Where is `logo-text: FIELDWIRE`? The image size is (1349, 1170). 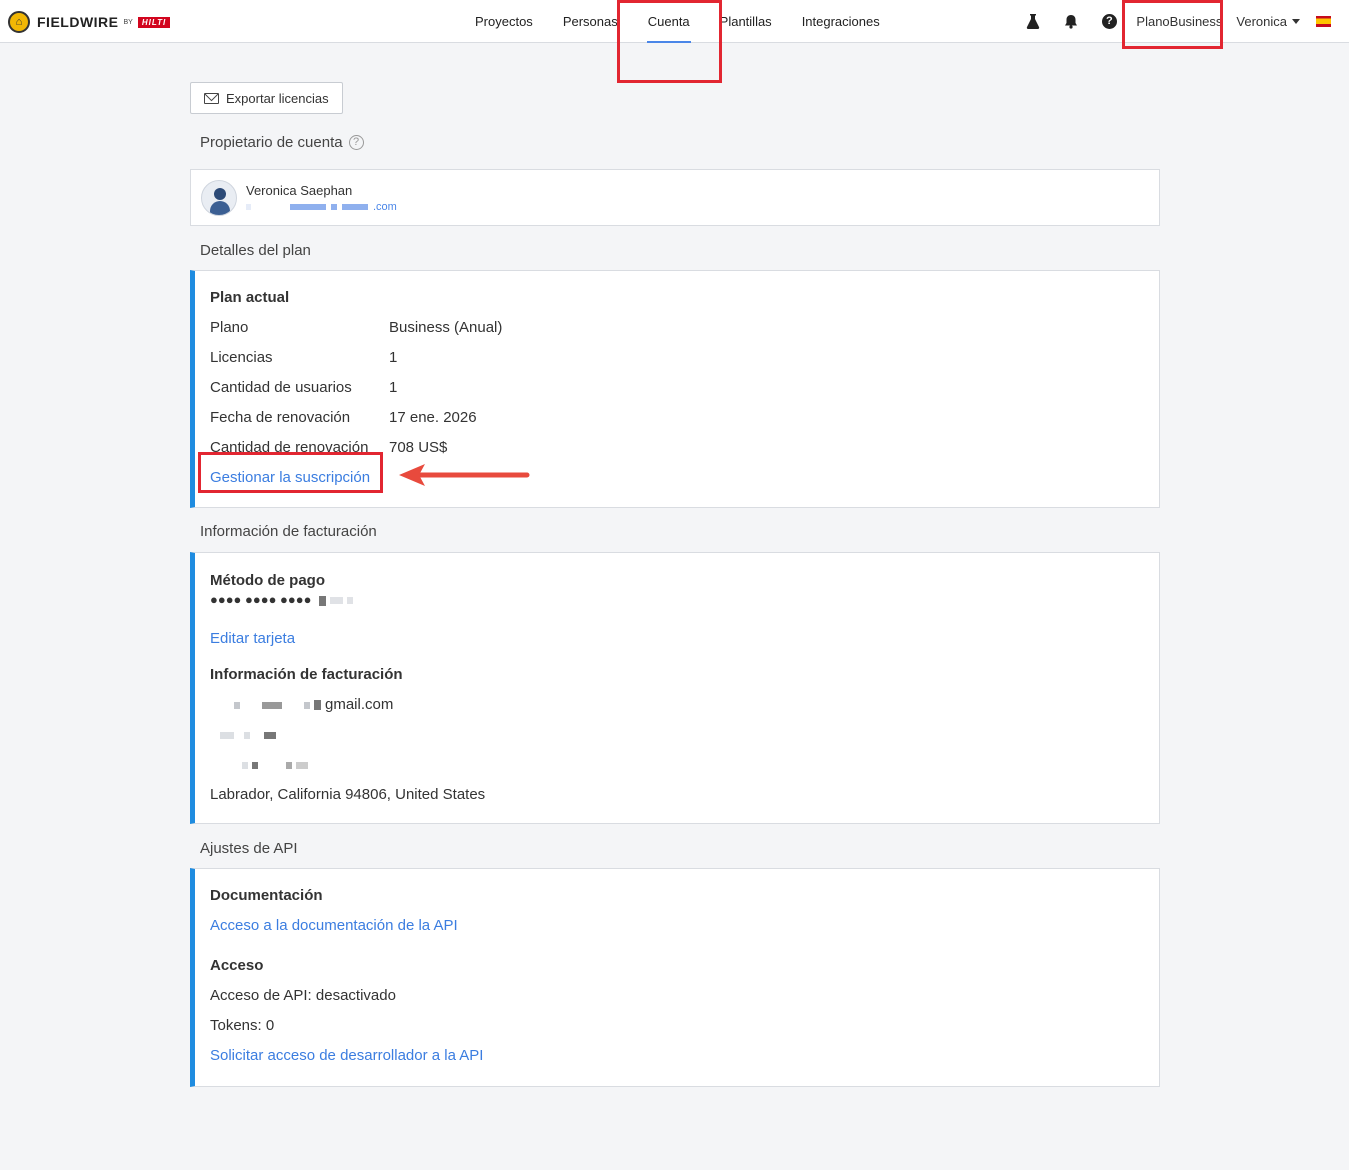 logo-text: FIELDWIRE is located at coordinates (78, 22).